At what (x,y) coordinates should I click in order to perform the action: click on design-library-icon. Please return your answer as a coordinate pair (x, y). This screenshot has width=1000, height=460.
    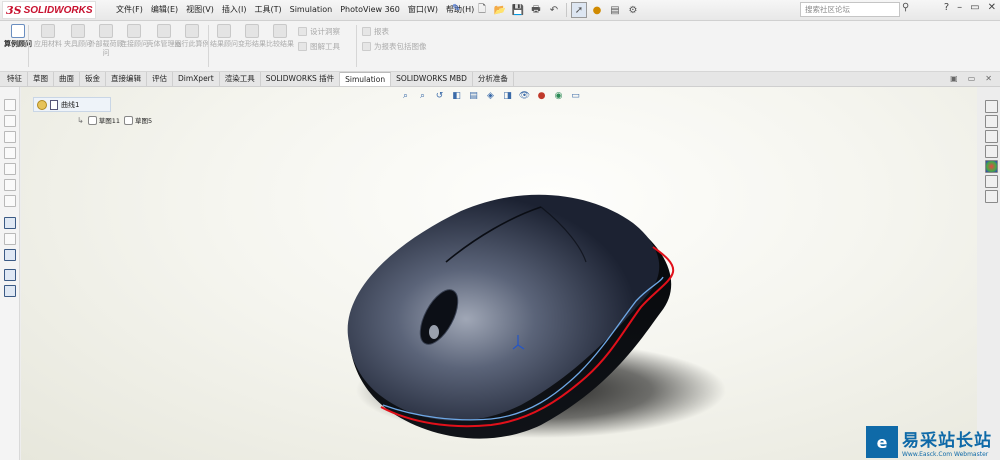
    Looking at the image, I should click on (991, 121).